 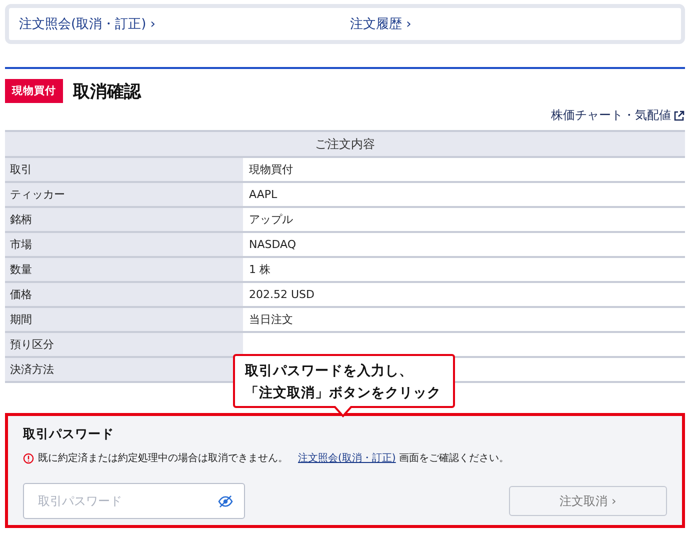 What do you see at coordinates (515, 24) in the screenshot?
I see `nav-link: 注文履歴 ›` at bounding box center [515, 24].